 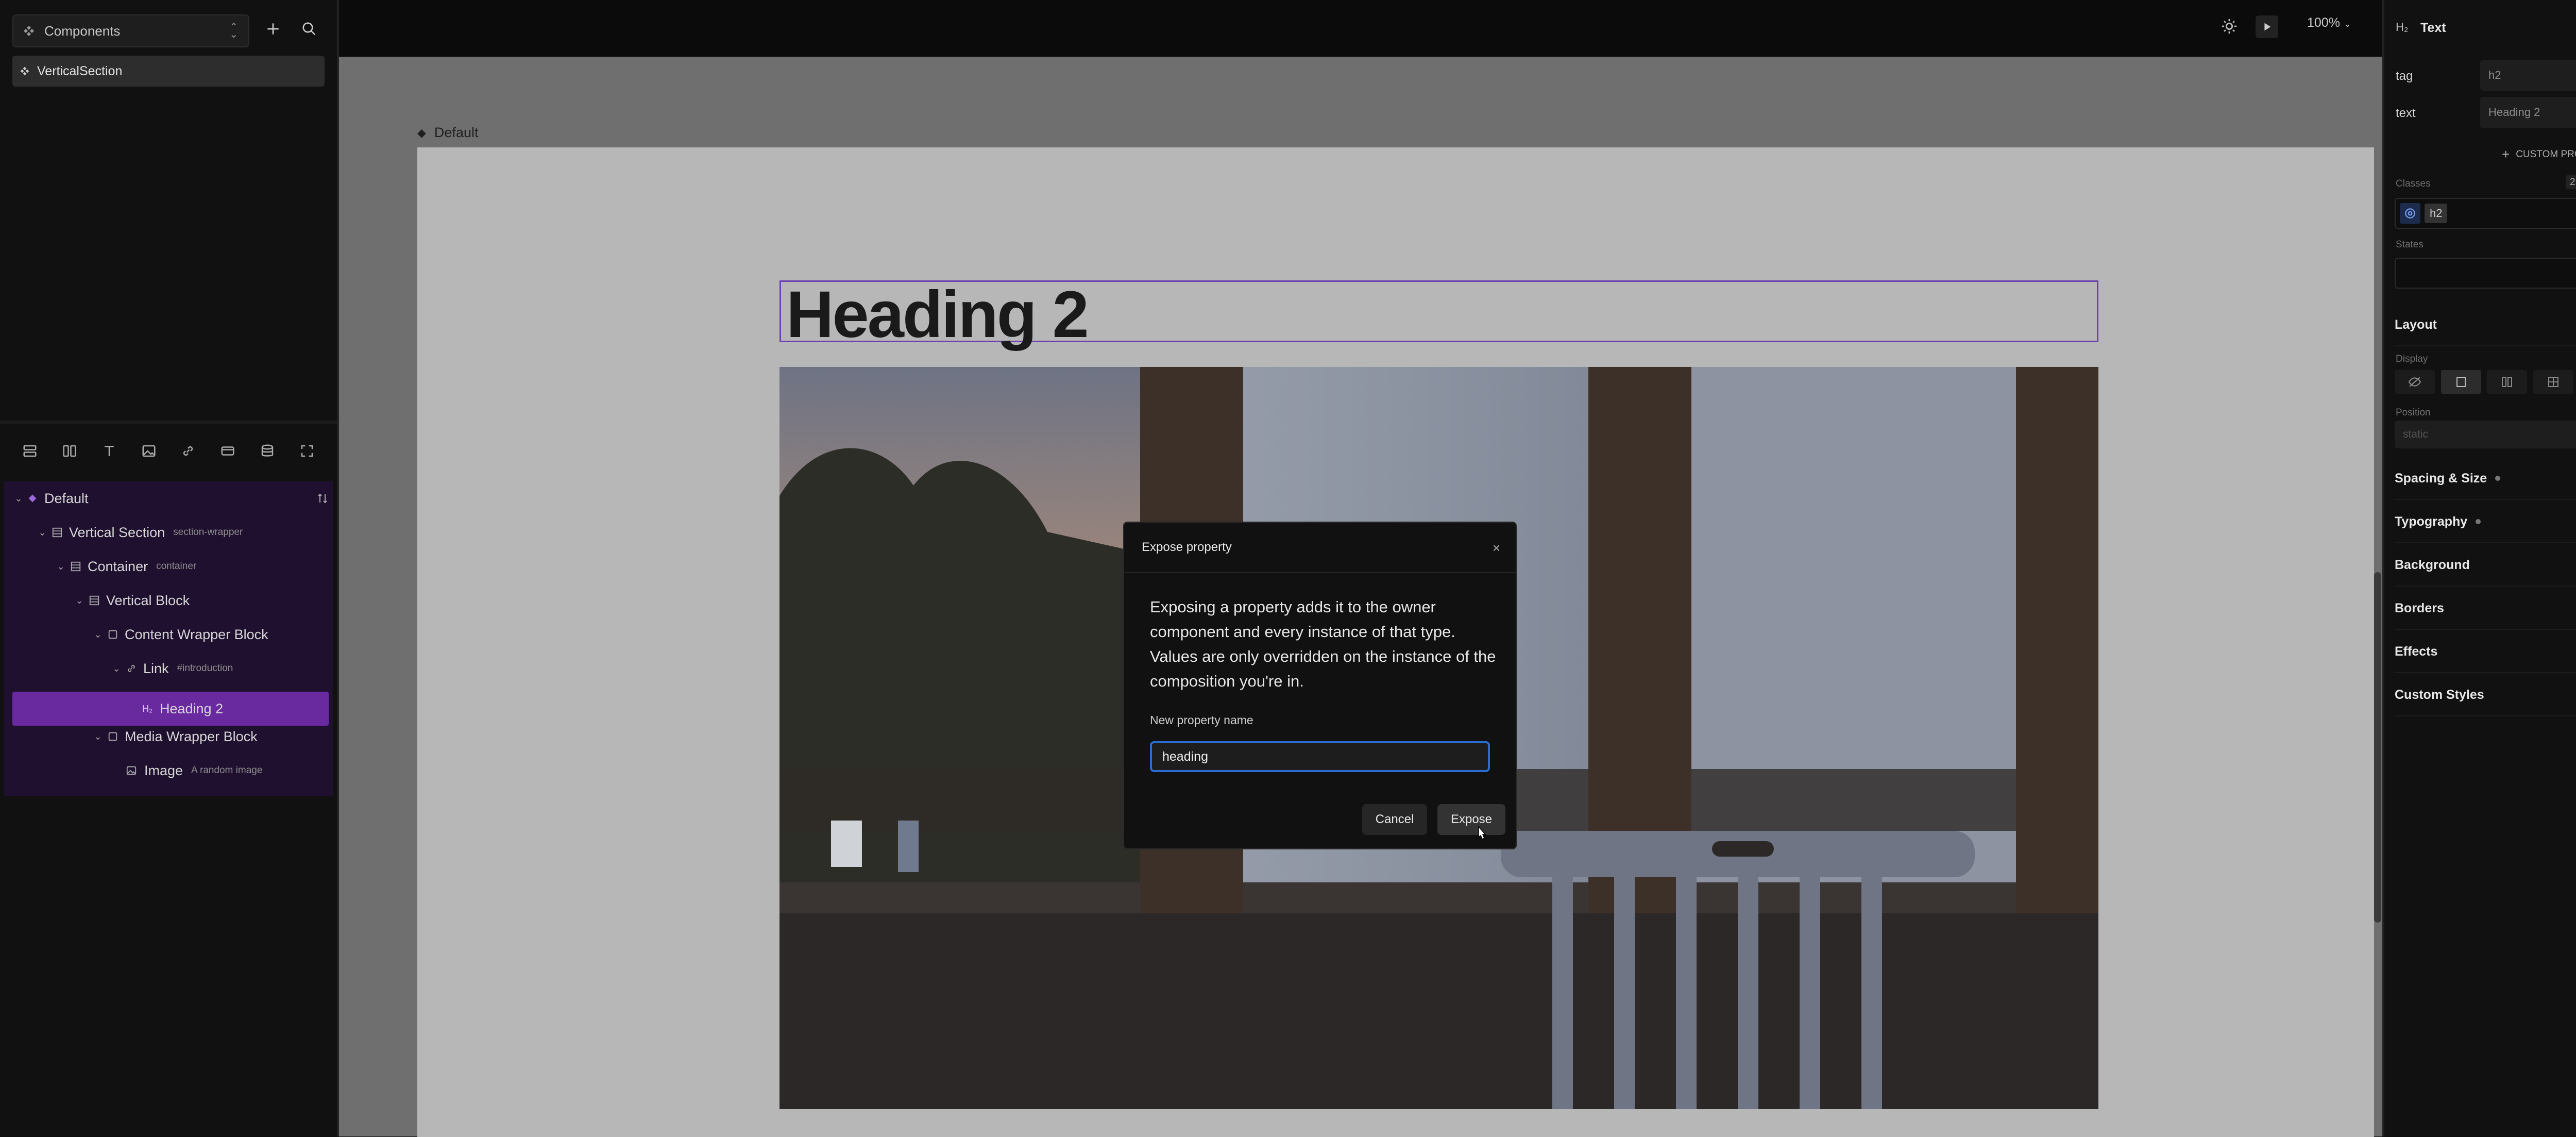 I want to click on block-display-icon, so click(x=2461, y=382).